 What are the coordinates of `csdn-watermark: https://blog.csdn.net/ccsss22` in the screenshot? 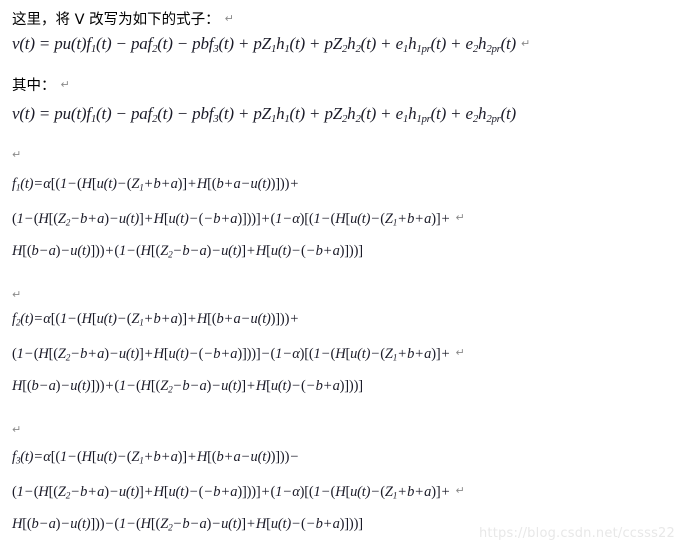 It's located at (576, 533).